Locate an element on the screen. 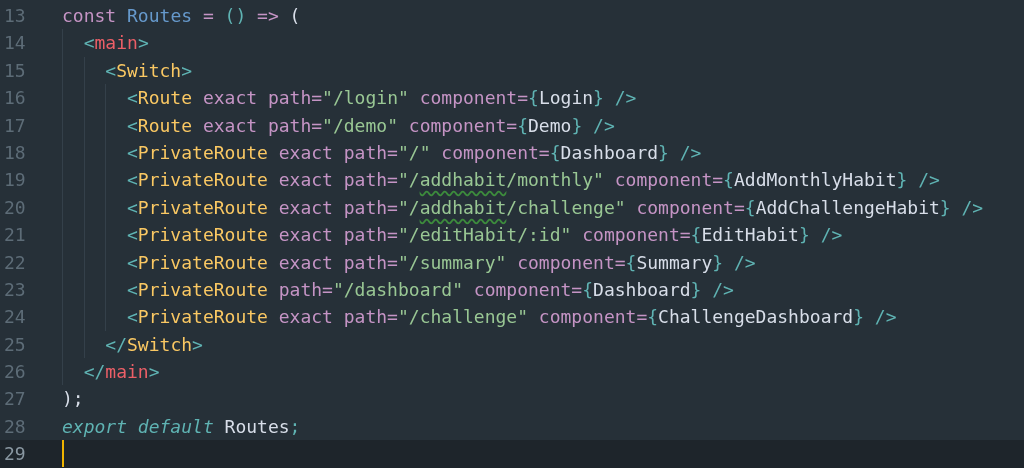  code-line: export default Routes; is located at coordinates (181, 426).